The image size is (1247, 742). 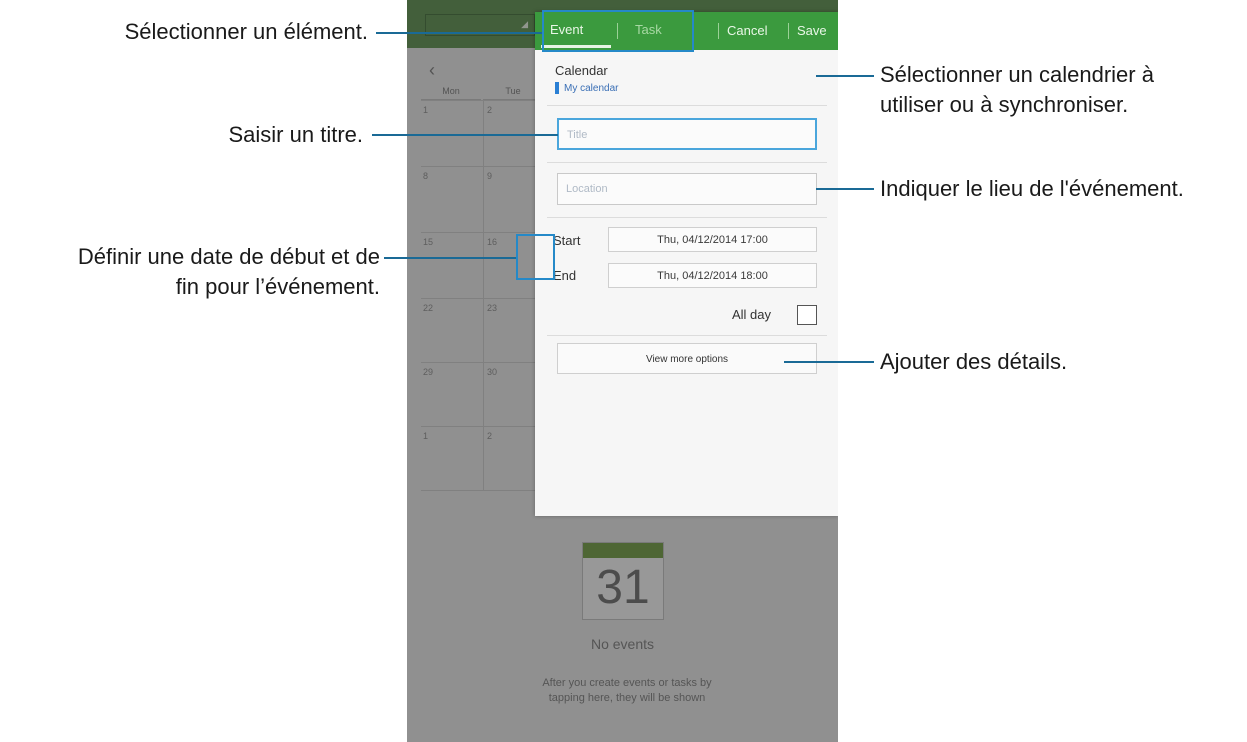 What do you see at coordinates (747, 30) in the screenshot?
I see `cancel-button: Cancel` at bounding box center [747, 30].